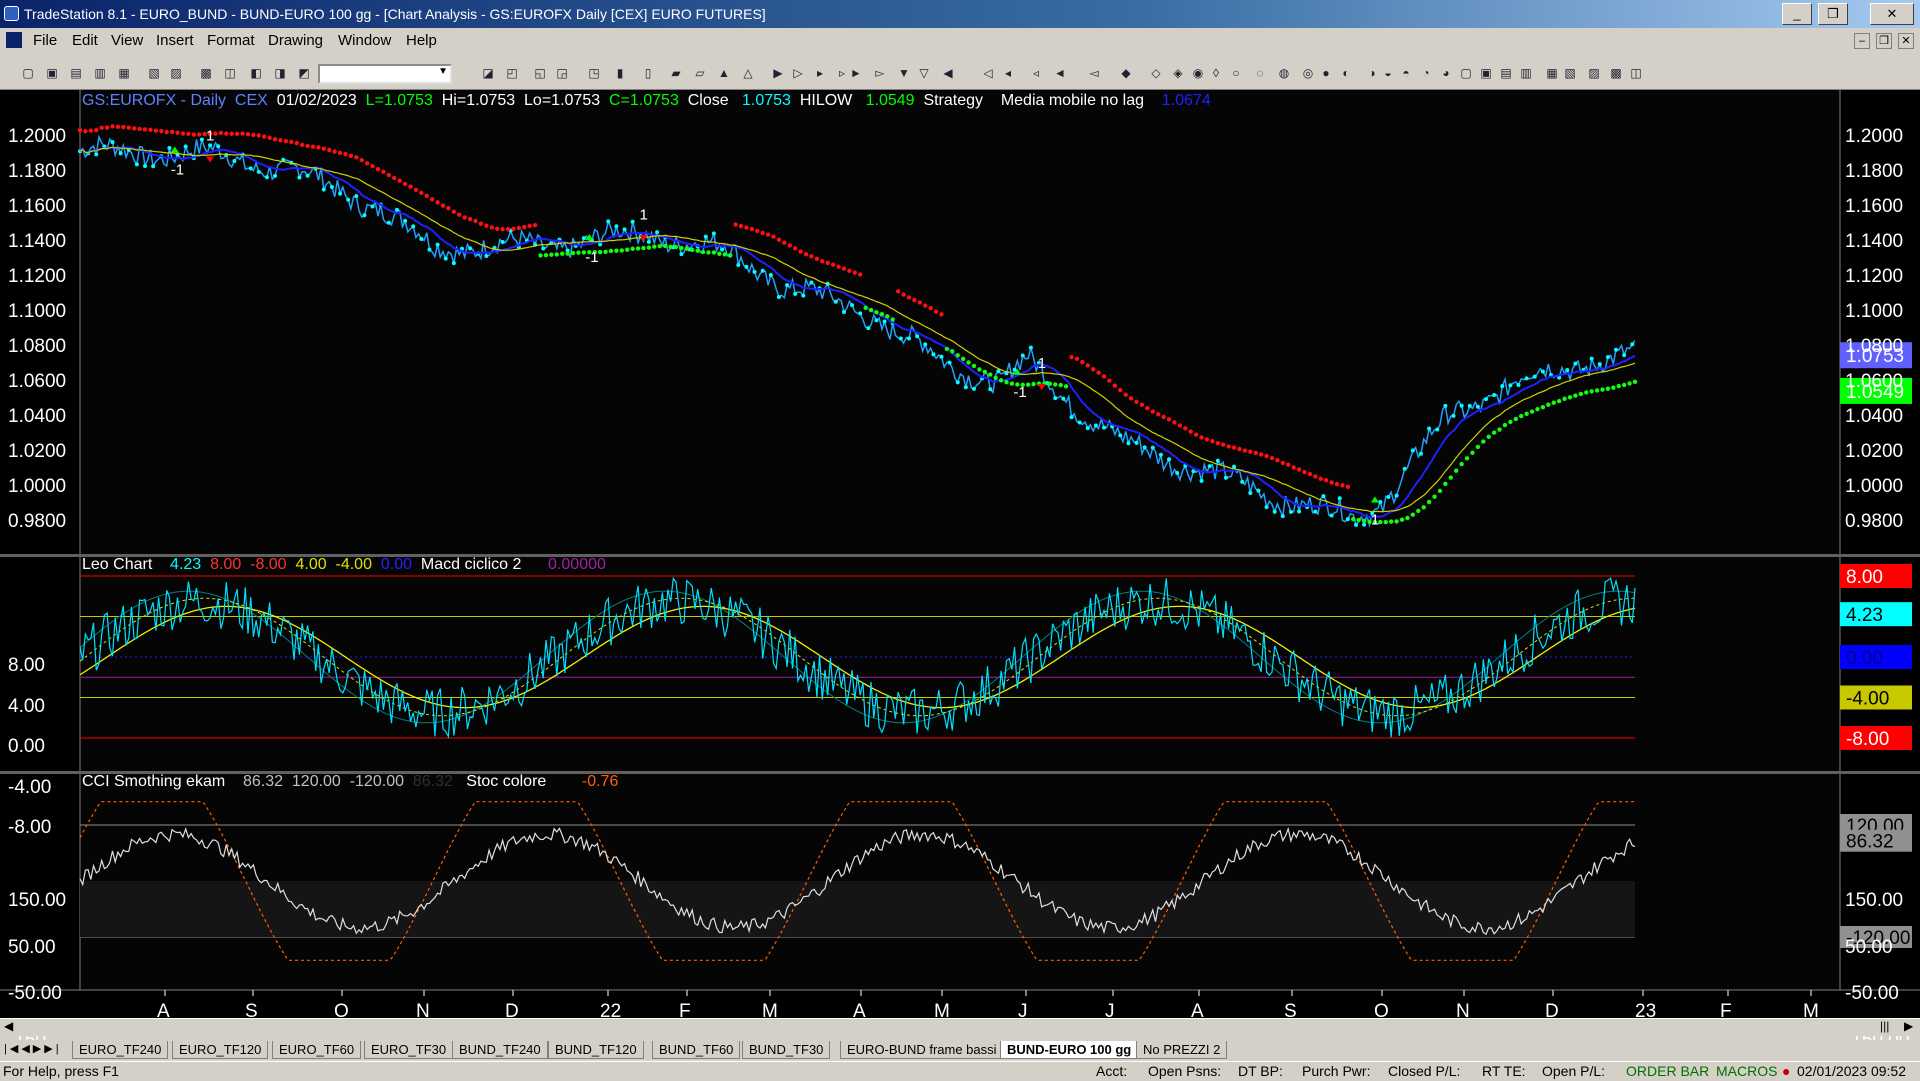  What do you see at coordinates (1406, 73) in the screenshot?
I see `toolbar-tool-icon: ◓` at bounding box center [1406, 73].